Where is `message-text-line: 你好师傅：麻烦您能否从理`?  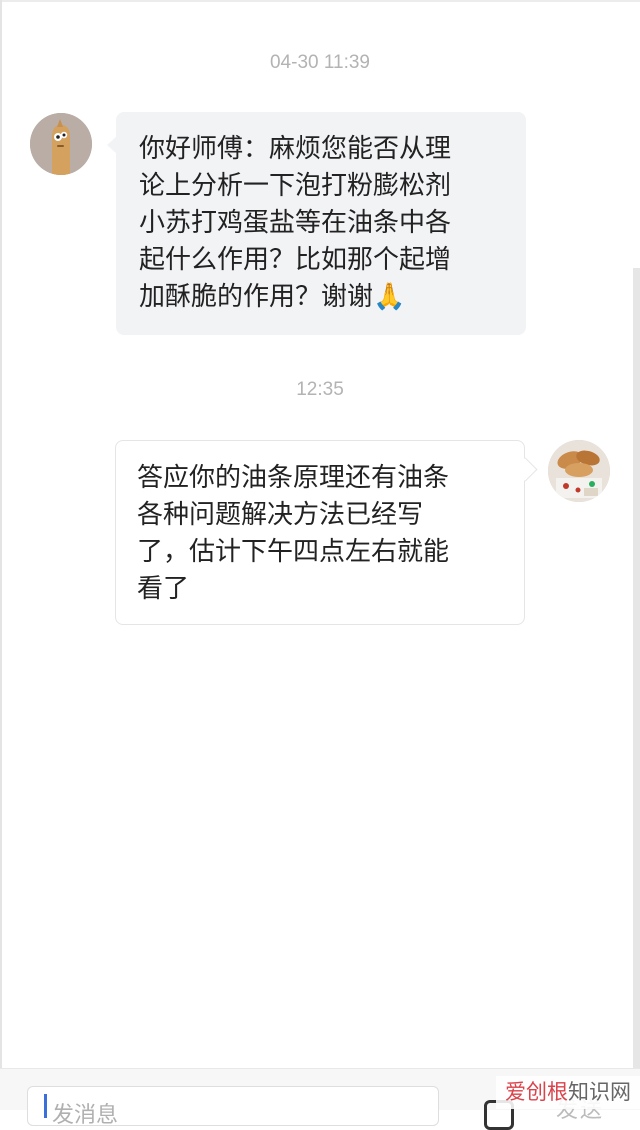 message-text-line: 你好师傅：麻烦您能否从理 is located at coordinates (295, 149).